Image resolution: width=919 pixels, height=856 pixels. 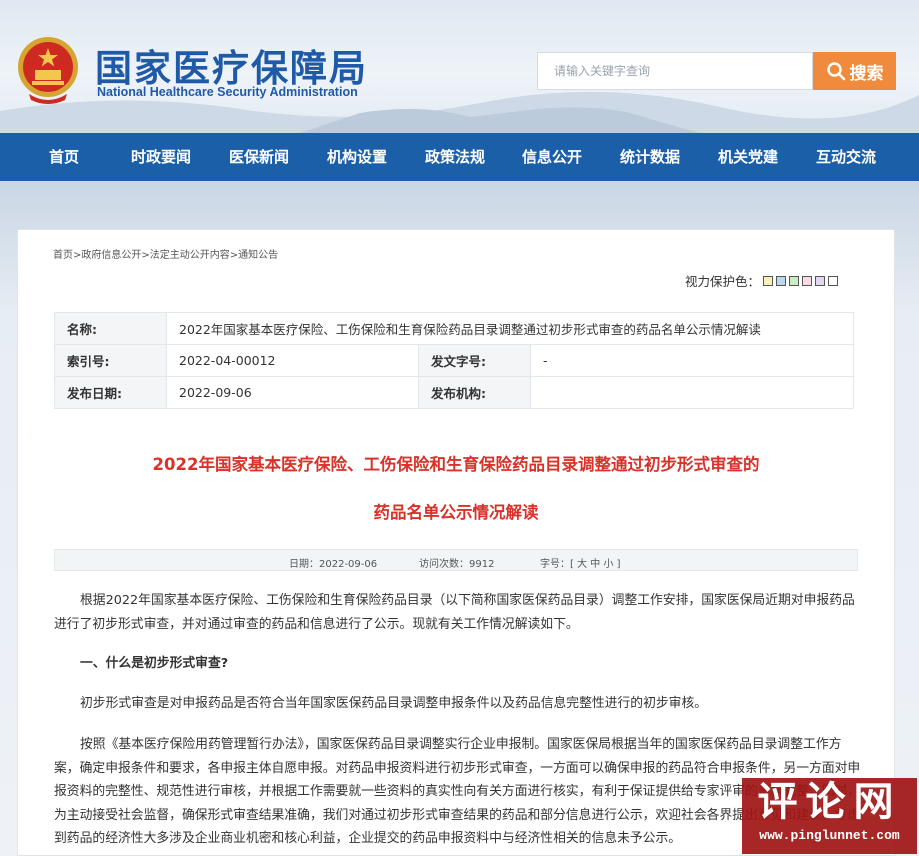 What do you see at coordinates (833, 280) in the screenshot?
I see `vision-swatch-white` at bounding box center [833, 280].